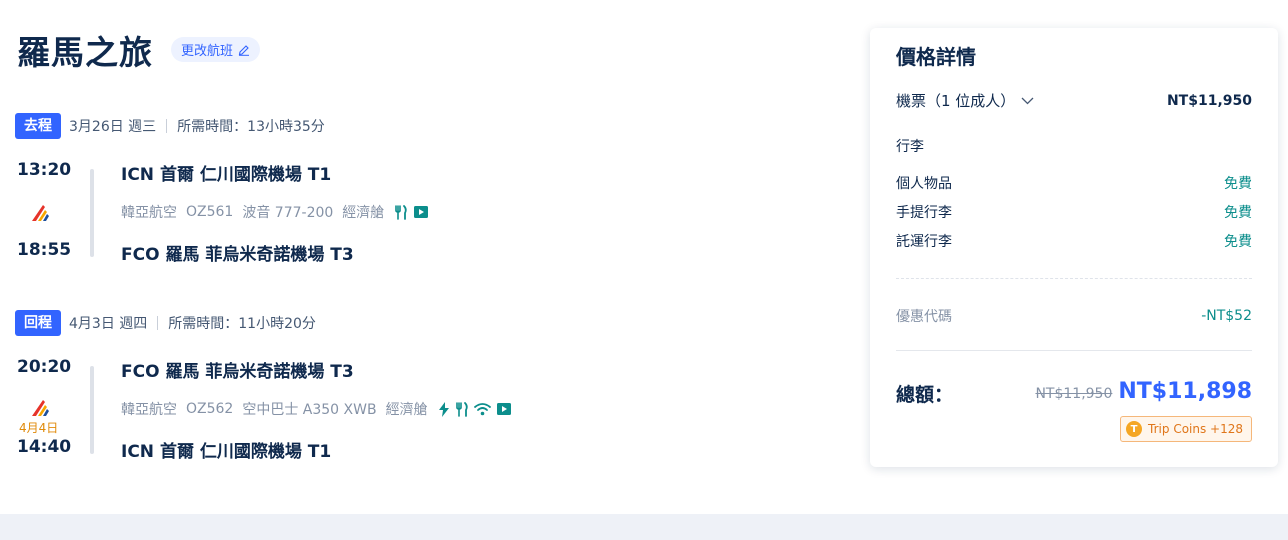 Image resolution: width=1288 pixels, height=540 pixels. Describe the element at coordinates (1074, 183) in the screenshot. I see `baggage-row: 個人物品 免費` at that location.